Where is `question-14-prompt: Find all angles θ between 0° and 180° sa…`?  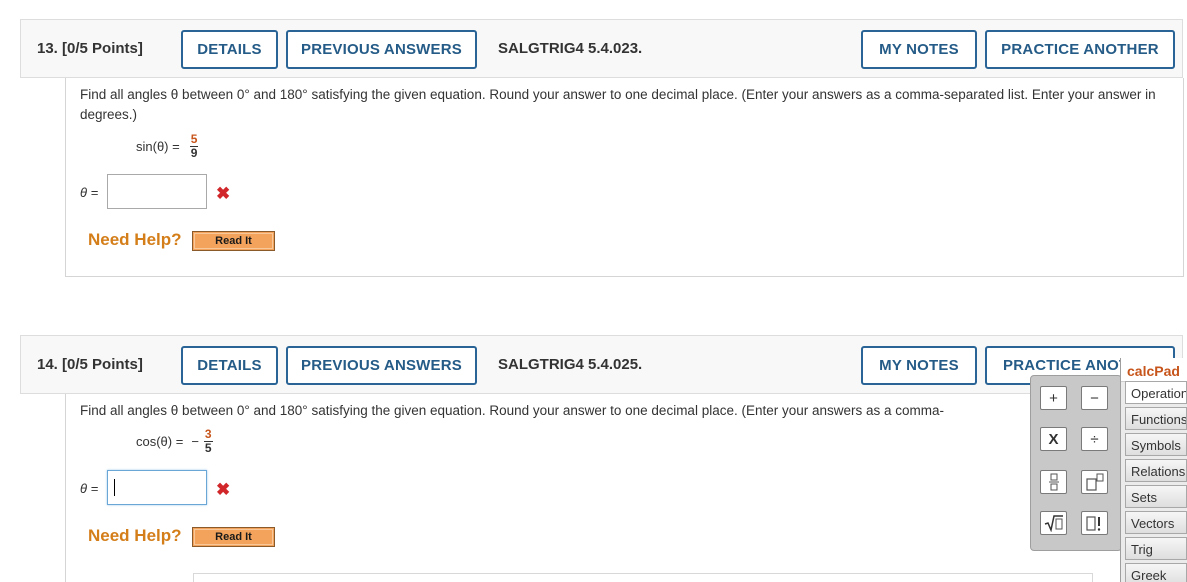 question-14-prompt: Find all angles θ between 0° and 180° sa… is located at coordinates (512, 410).